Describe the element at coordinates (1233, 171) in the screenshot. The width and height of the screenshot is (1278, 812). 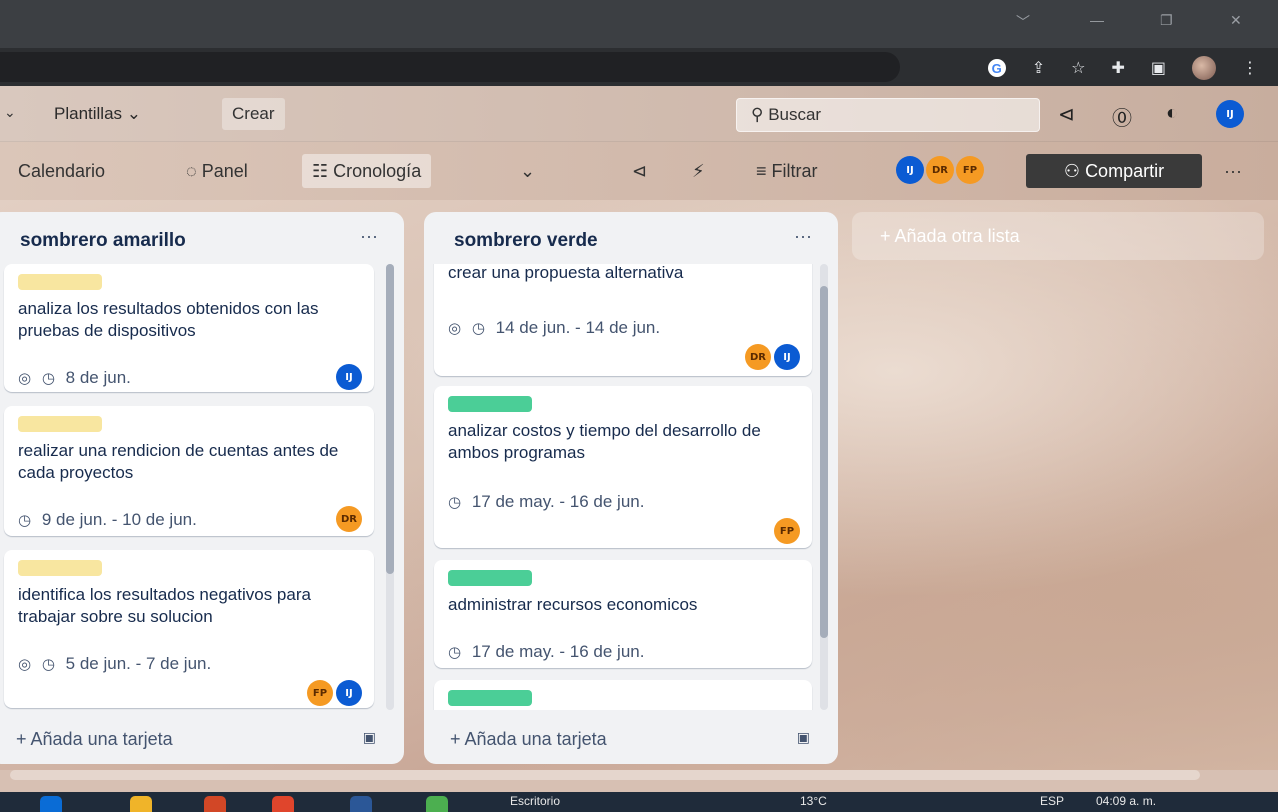
I see `more-icon: ···` at that location.